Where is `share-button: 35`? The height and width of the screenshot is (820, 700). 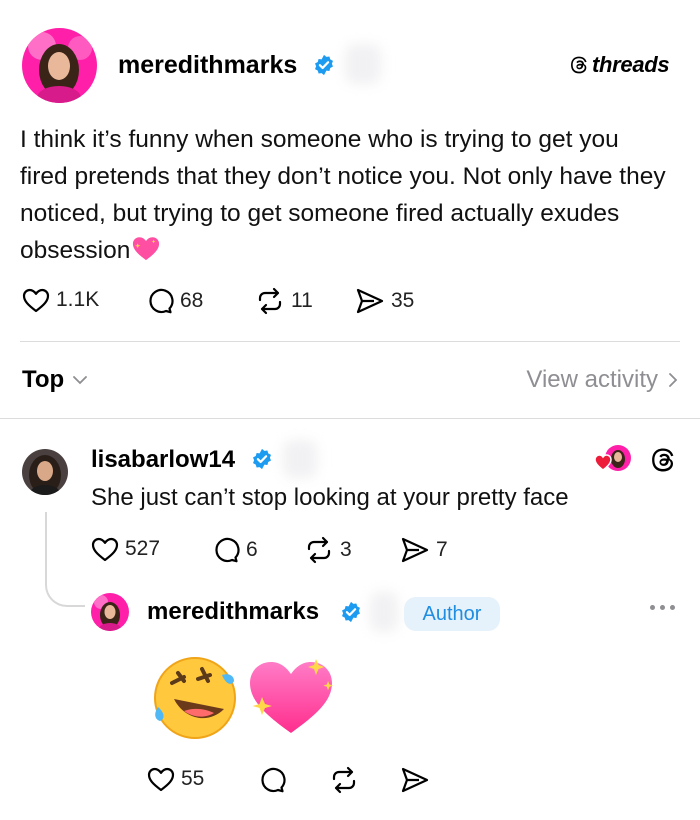 share-button: 35 is located at coordinates (384, 301).